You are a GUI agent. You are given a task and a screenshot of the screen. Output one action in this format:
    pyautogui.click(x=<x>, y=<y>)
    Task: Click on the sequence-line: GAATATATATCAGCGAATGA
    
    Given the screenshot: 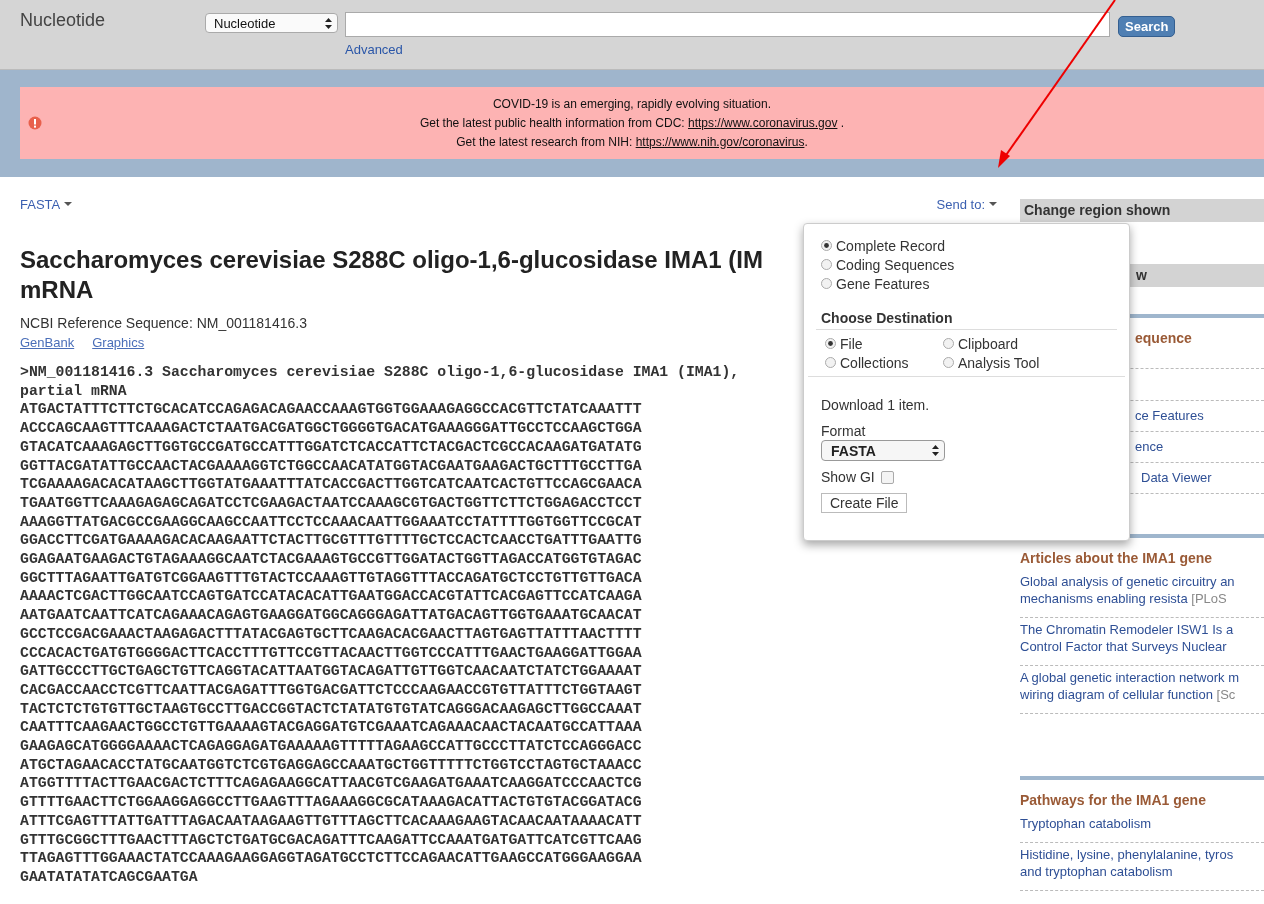 What is the action you would take?
    pyautogui.click(x=109, y=877)
    